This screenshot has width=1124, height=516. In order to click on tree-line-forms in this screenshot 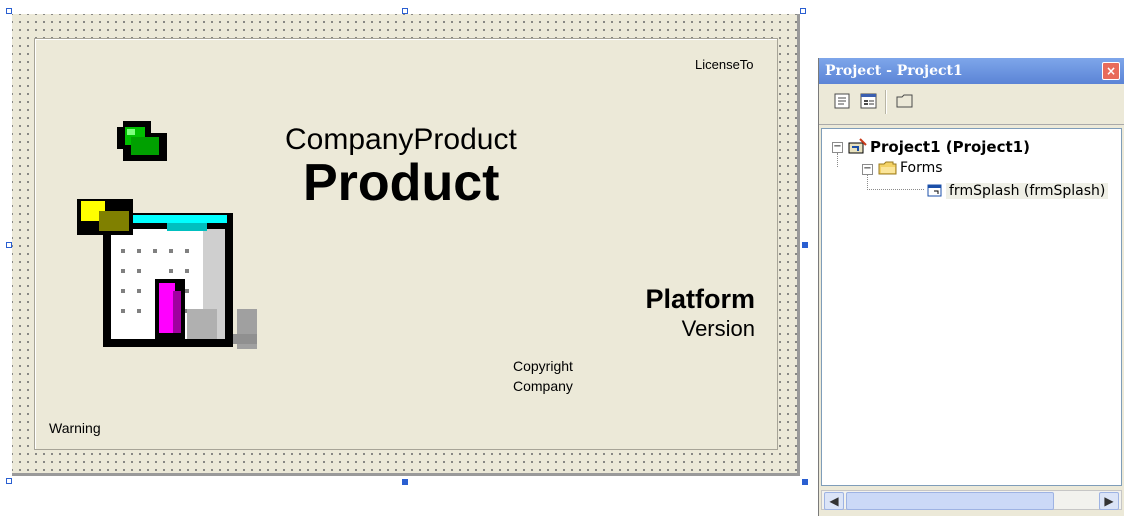, I will do `click(838, 160)`.